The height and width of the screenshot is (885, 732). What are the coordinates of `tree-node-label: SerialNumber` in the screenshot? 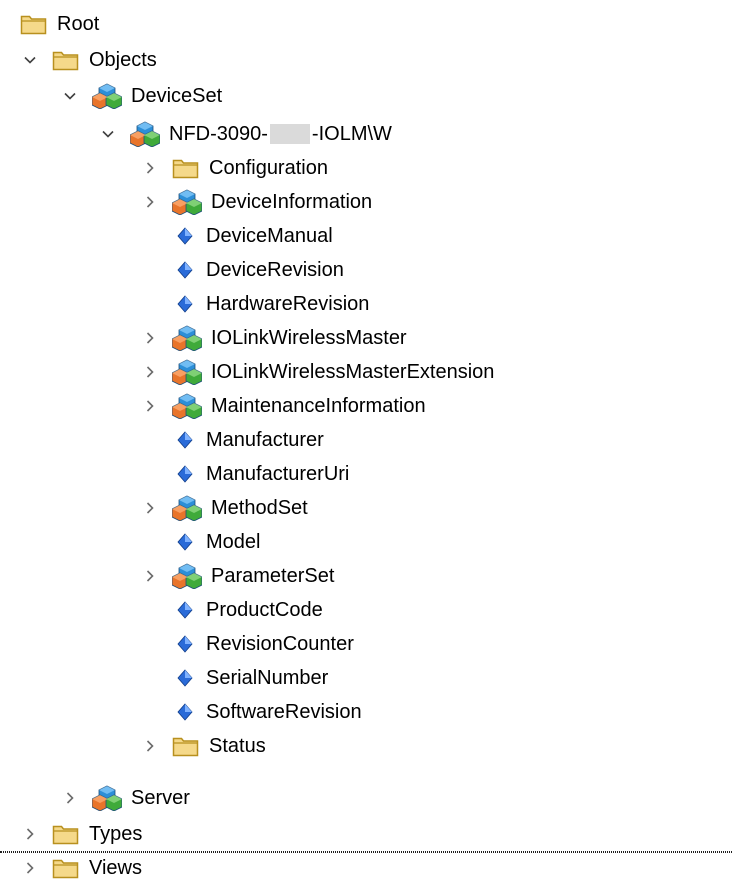 It's located at (267, 678).